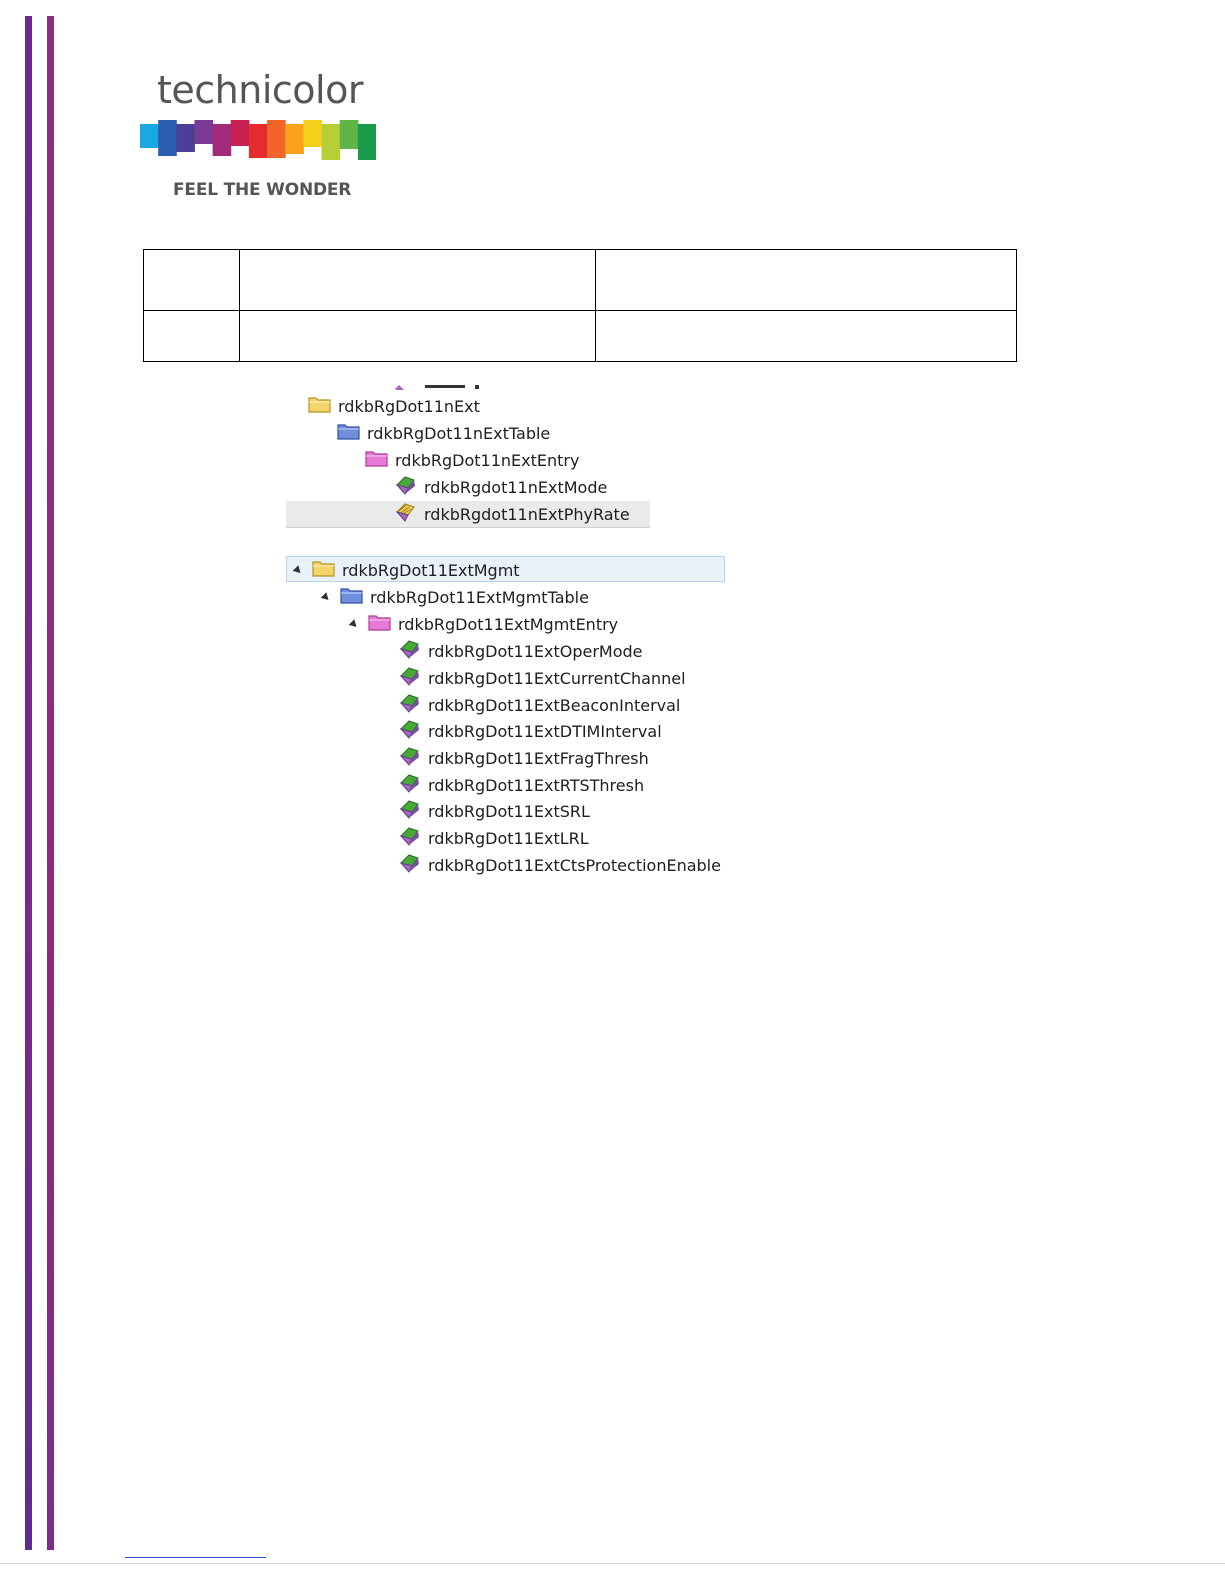  Describe the element at coordinates (459, 433) in the screenshot. I see `tree-node-label: rdkbRgDot11nExtTable` at that location.